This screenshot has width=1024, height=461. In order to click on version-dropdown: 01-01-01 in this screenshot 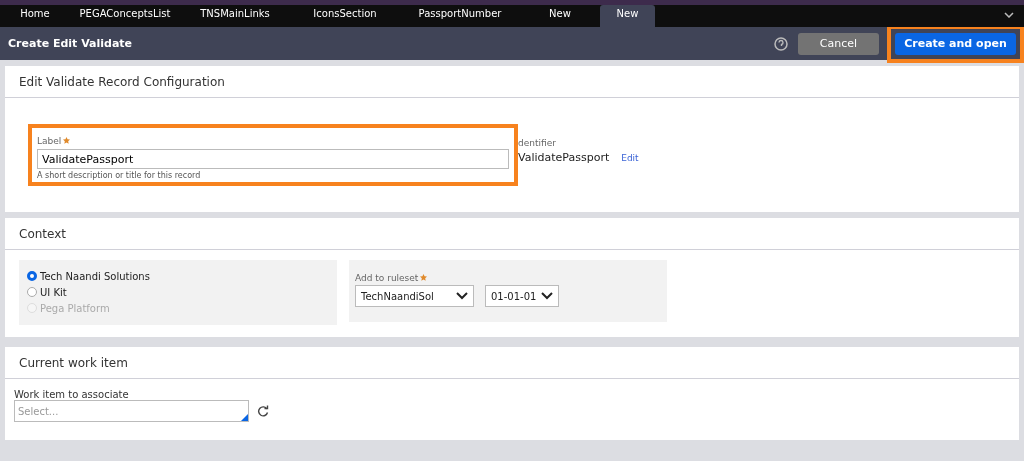, I will do `click(522, 296)`.